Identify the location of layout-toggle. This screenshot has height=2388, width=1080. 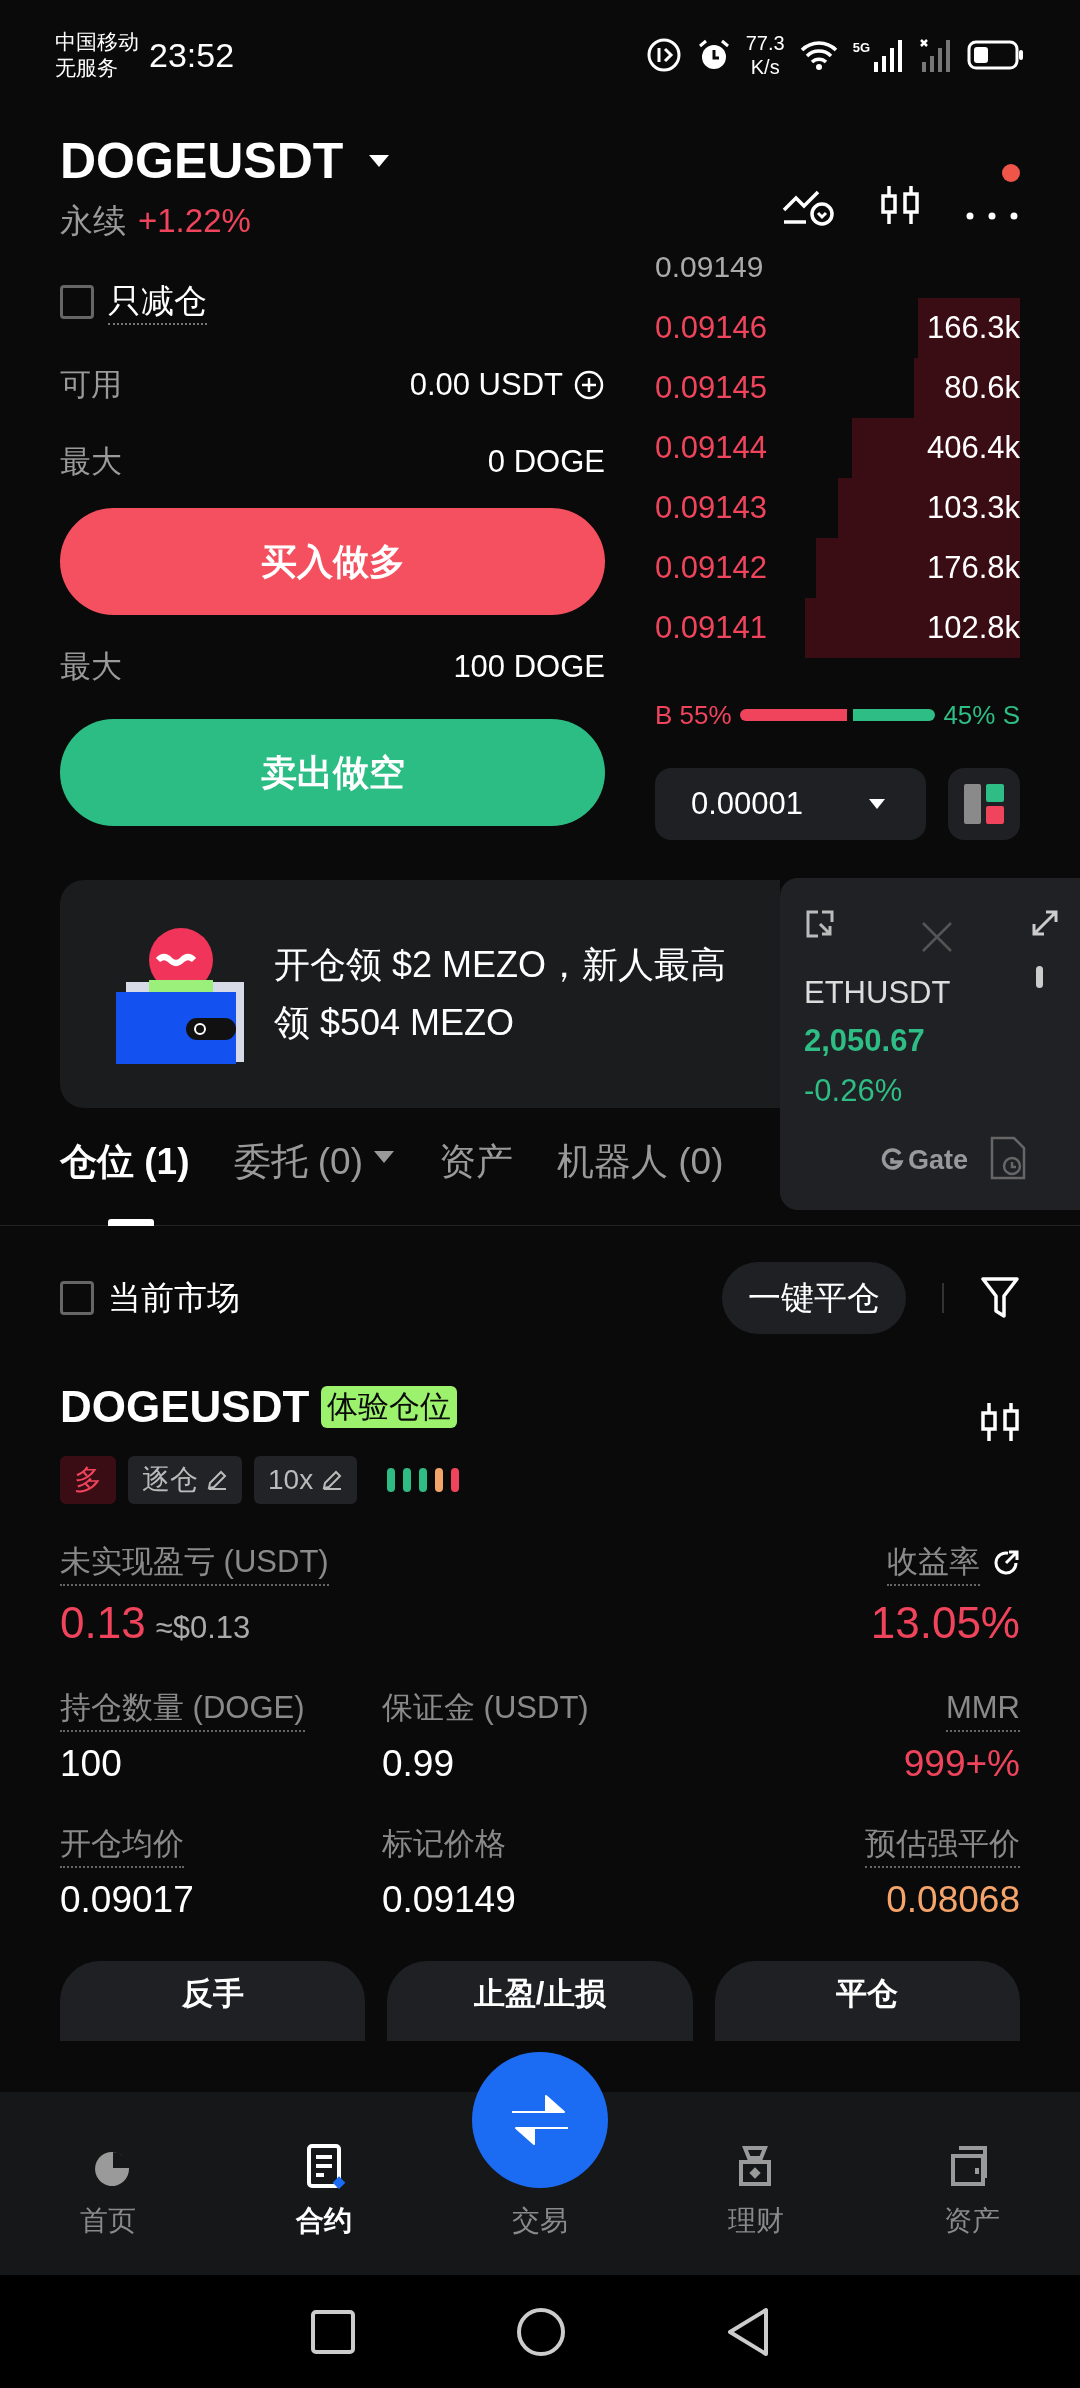
(984, 804).